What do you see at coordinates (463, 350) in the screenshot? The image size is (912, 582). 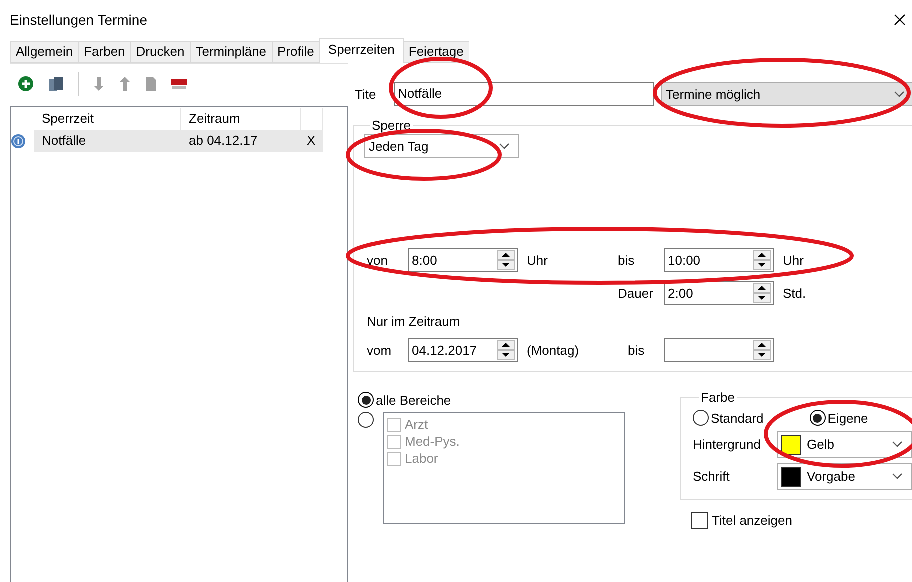 I see `spin-field: 04.12.2017` at bounding box center [463, 350].